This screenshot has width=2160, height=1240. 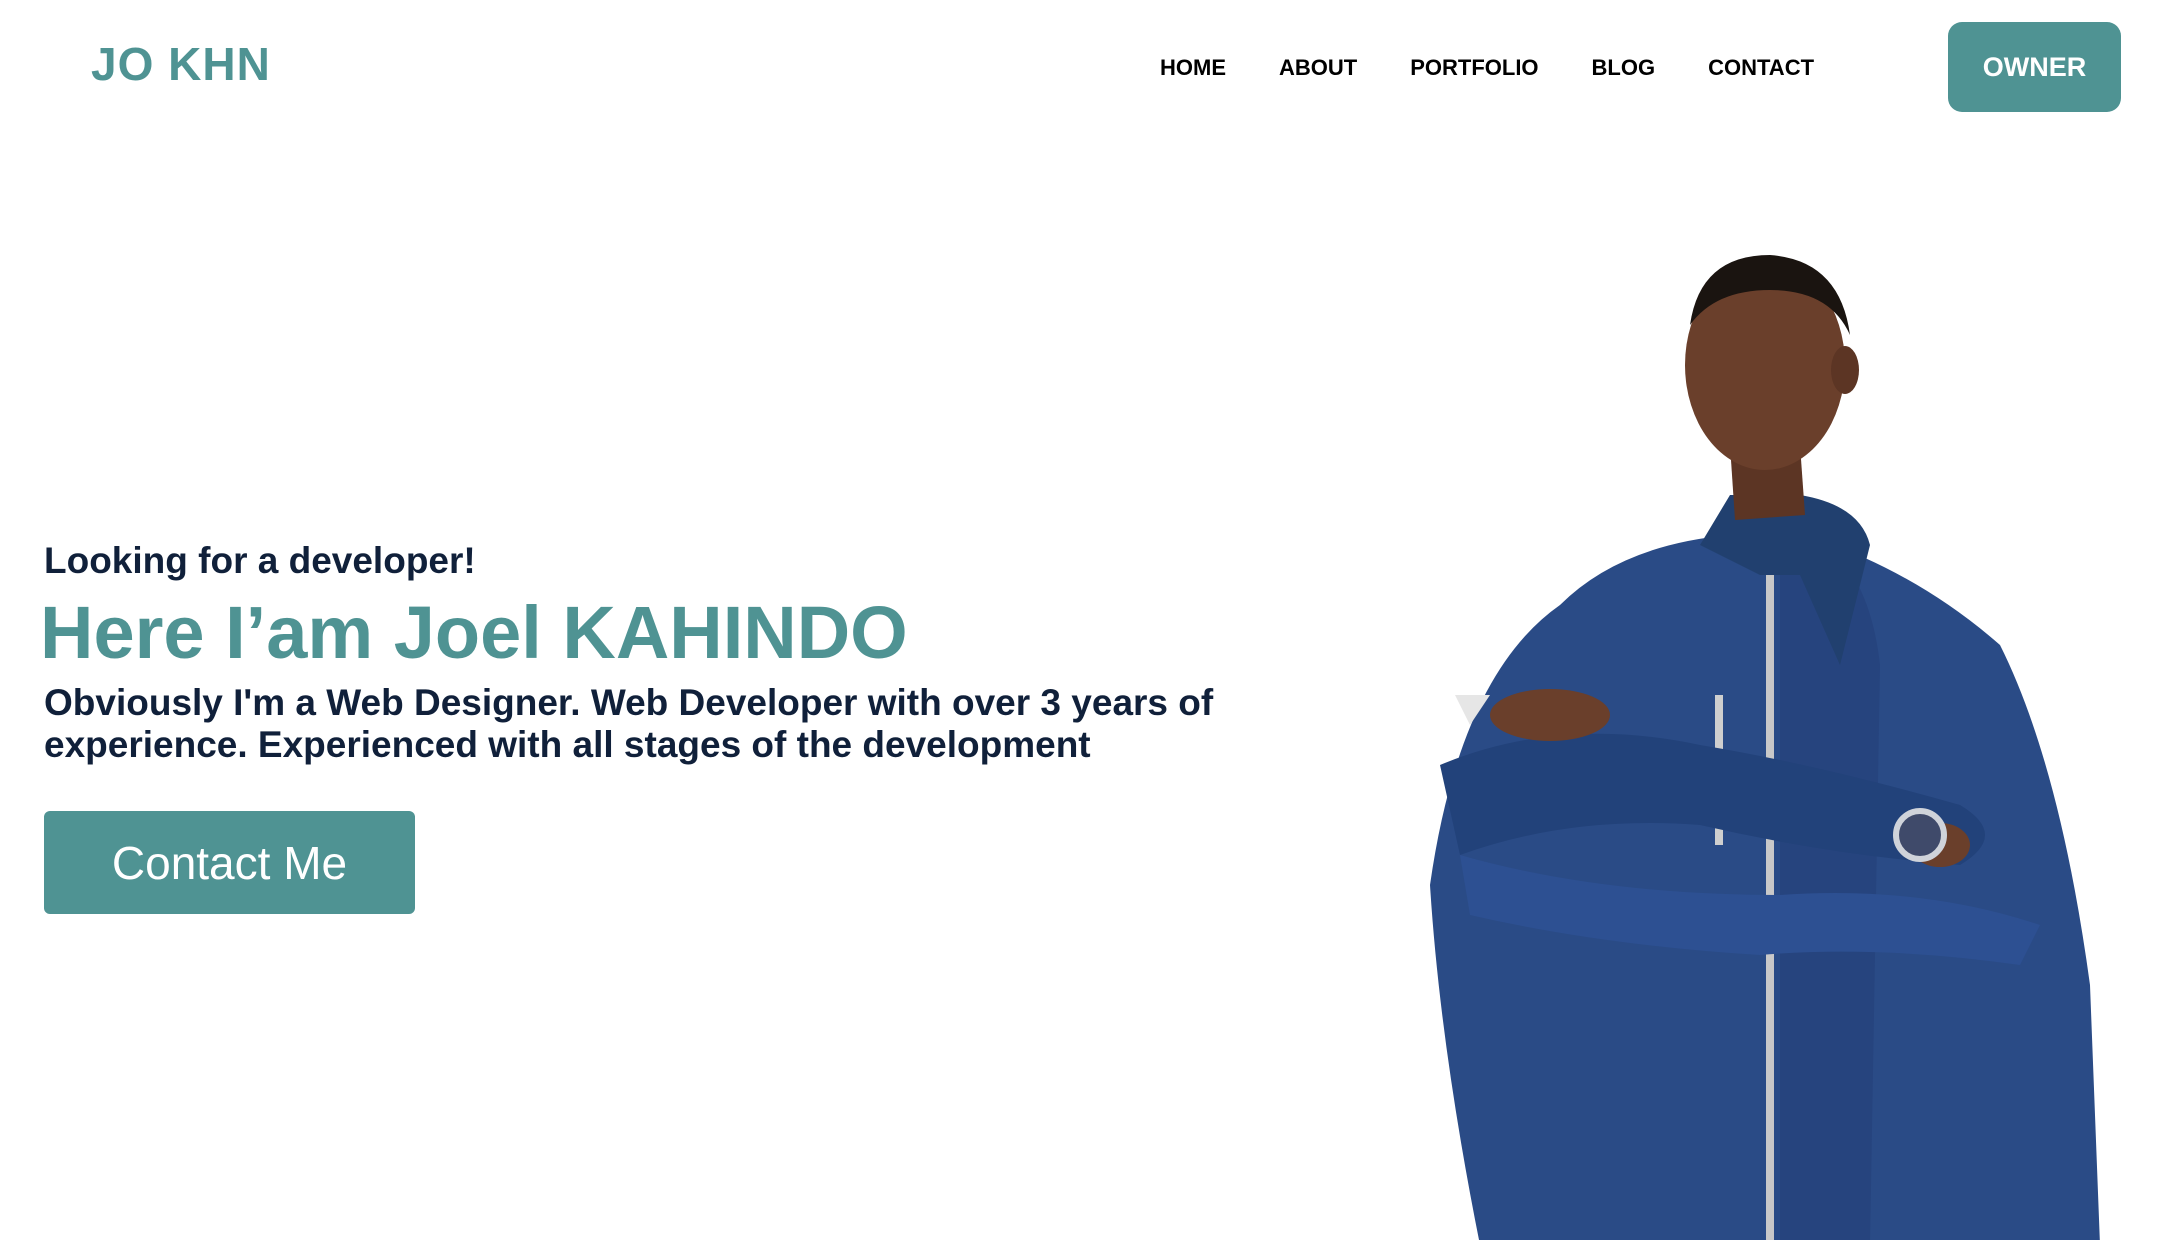 What do you see at coordinates (1474, 68) in the screenshot?
I see `nav-portfolio: PORTFOLIO` at bounding box center [1474, 68].